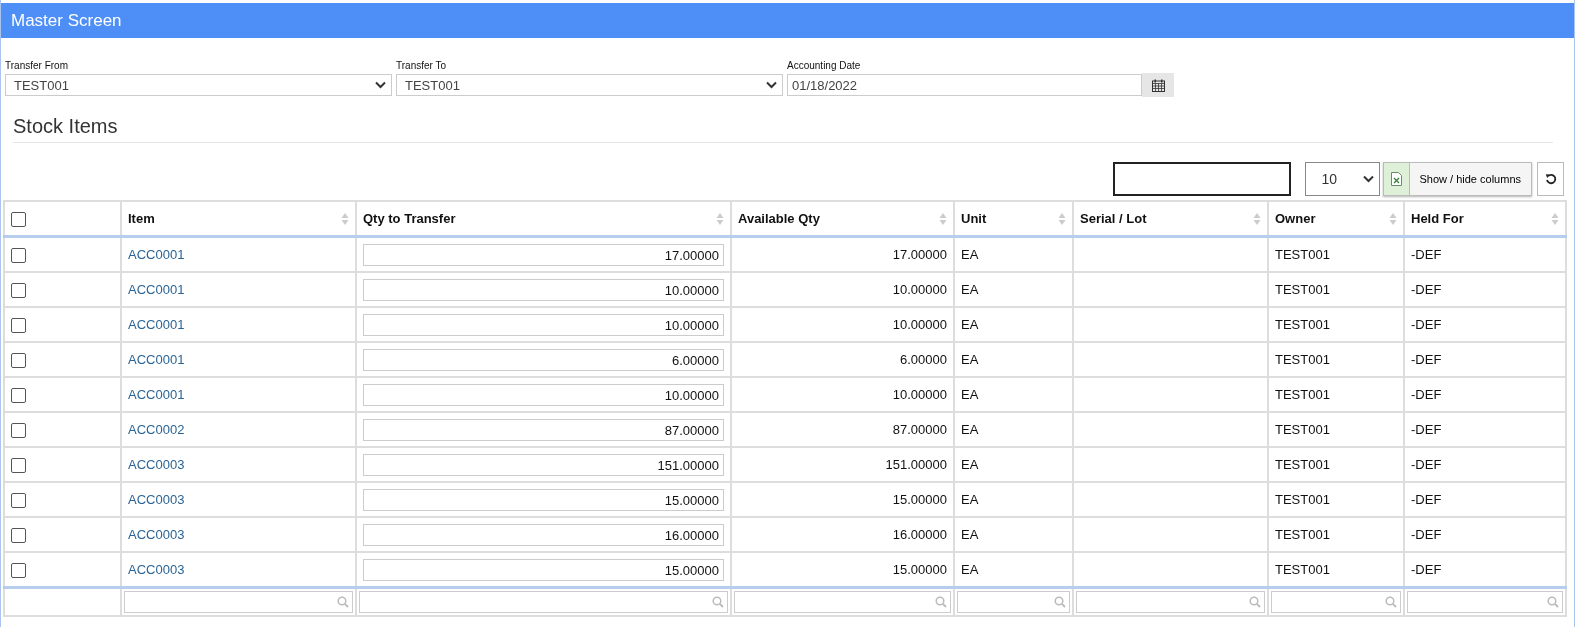 The height and width of the screenshot is (627, 1575). Describe the element at coordinates (543, 429) in the screenshot. I see `quantity-input: 87.00000` at that location.